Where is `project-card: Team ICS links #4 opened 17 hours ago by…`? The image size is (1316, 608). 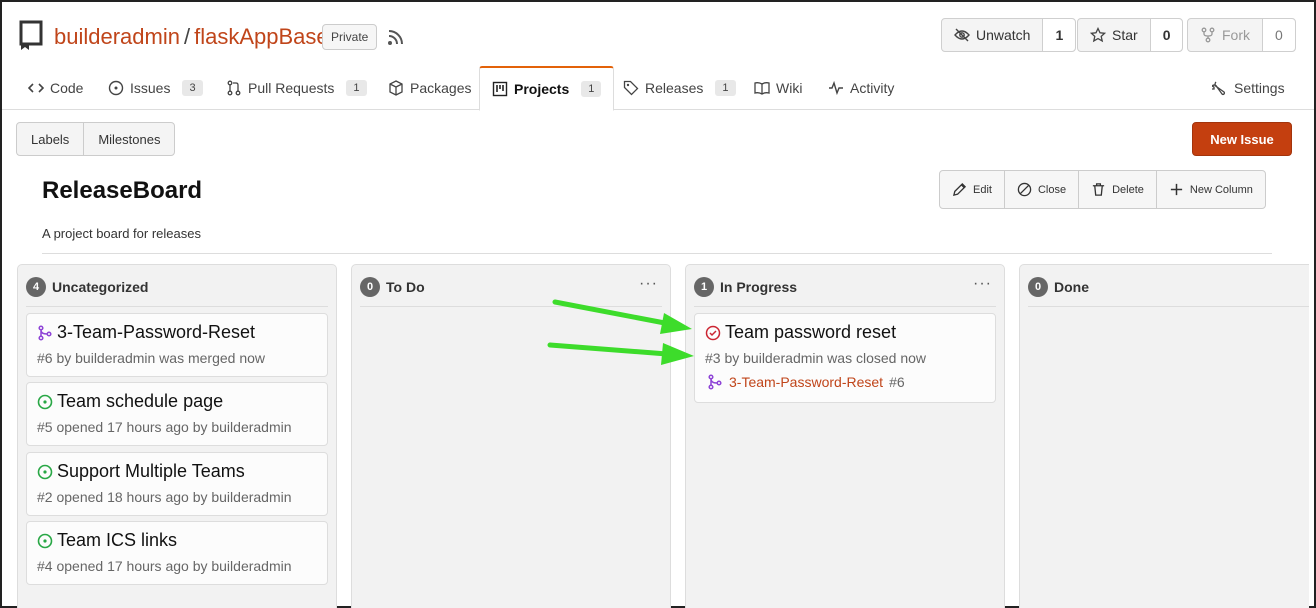
project-card: Team ICS links #4 opened 17 hours ago by… is located at coordinates (177, 553).